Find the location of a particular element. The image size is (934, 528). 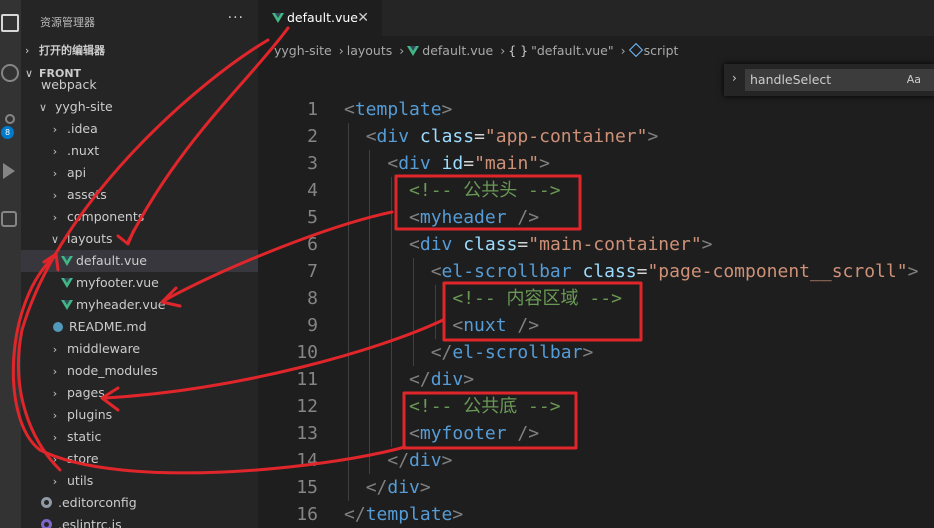

tree-item-label: api is located at coordinates (77, 172).